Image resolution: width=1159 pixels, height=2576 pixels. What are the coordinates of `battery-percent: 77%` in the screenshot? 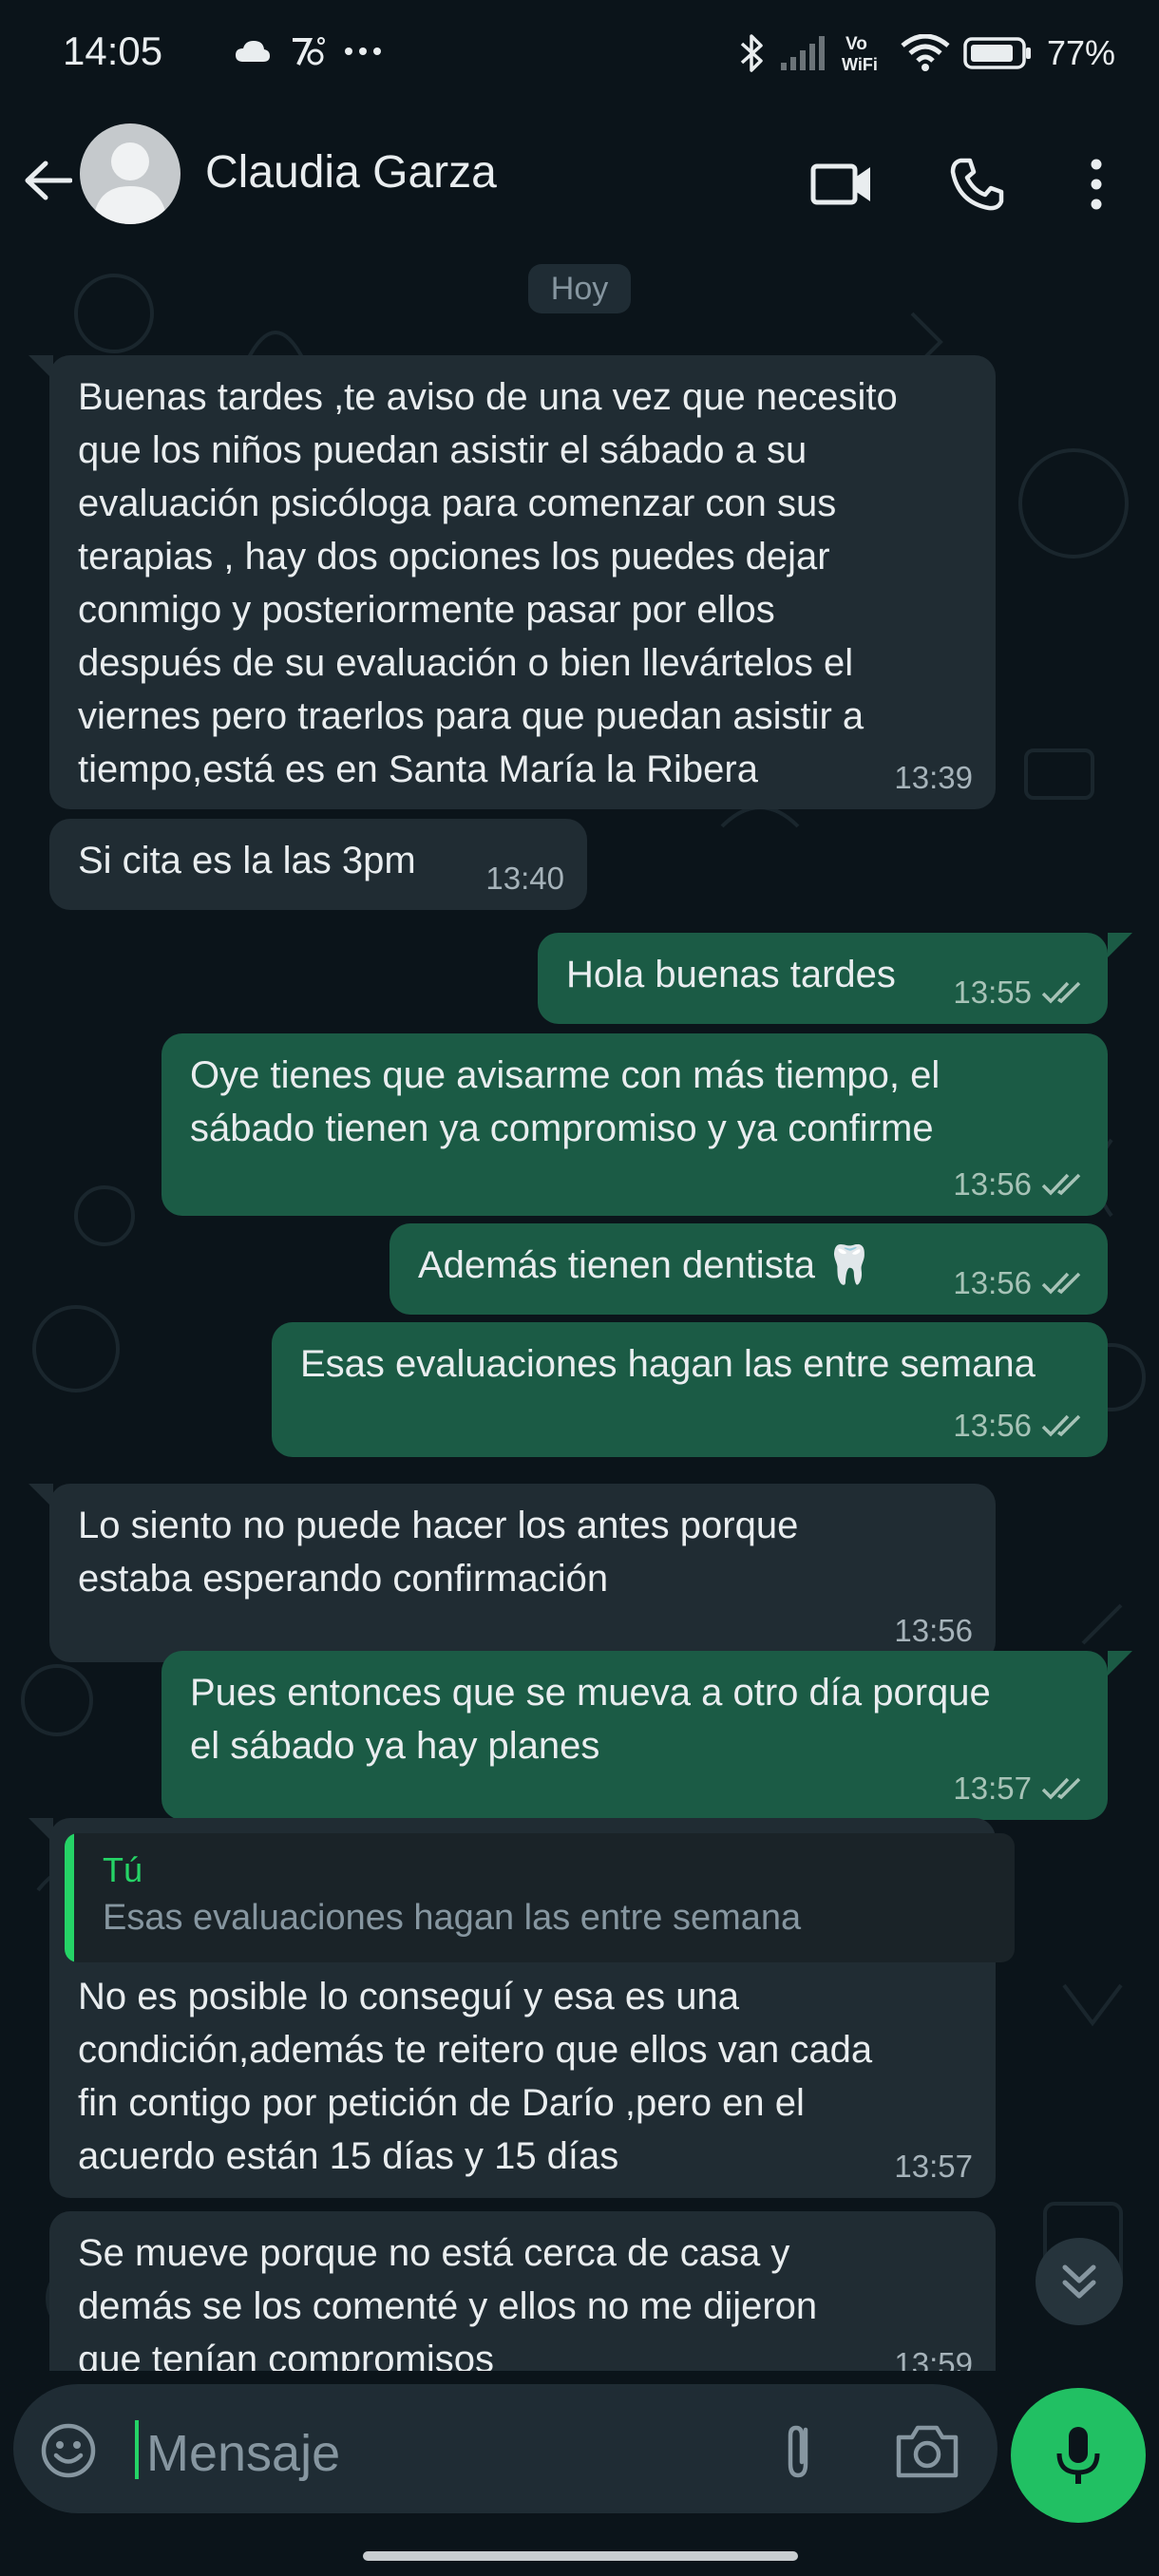 It's located at (1080, 52).